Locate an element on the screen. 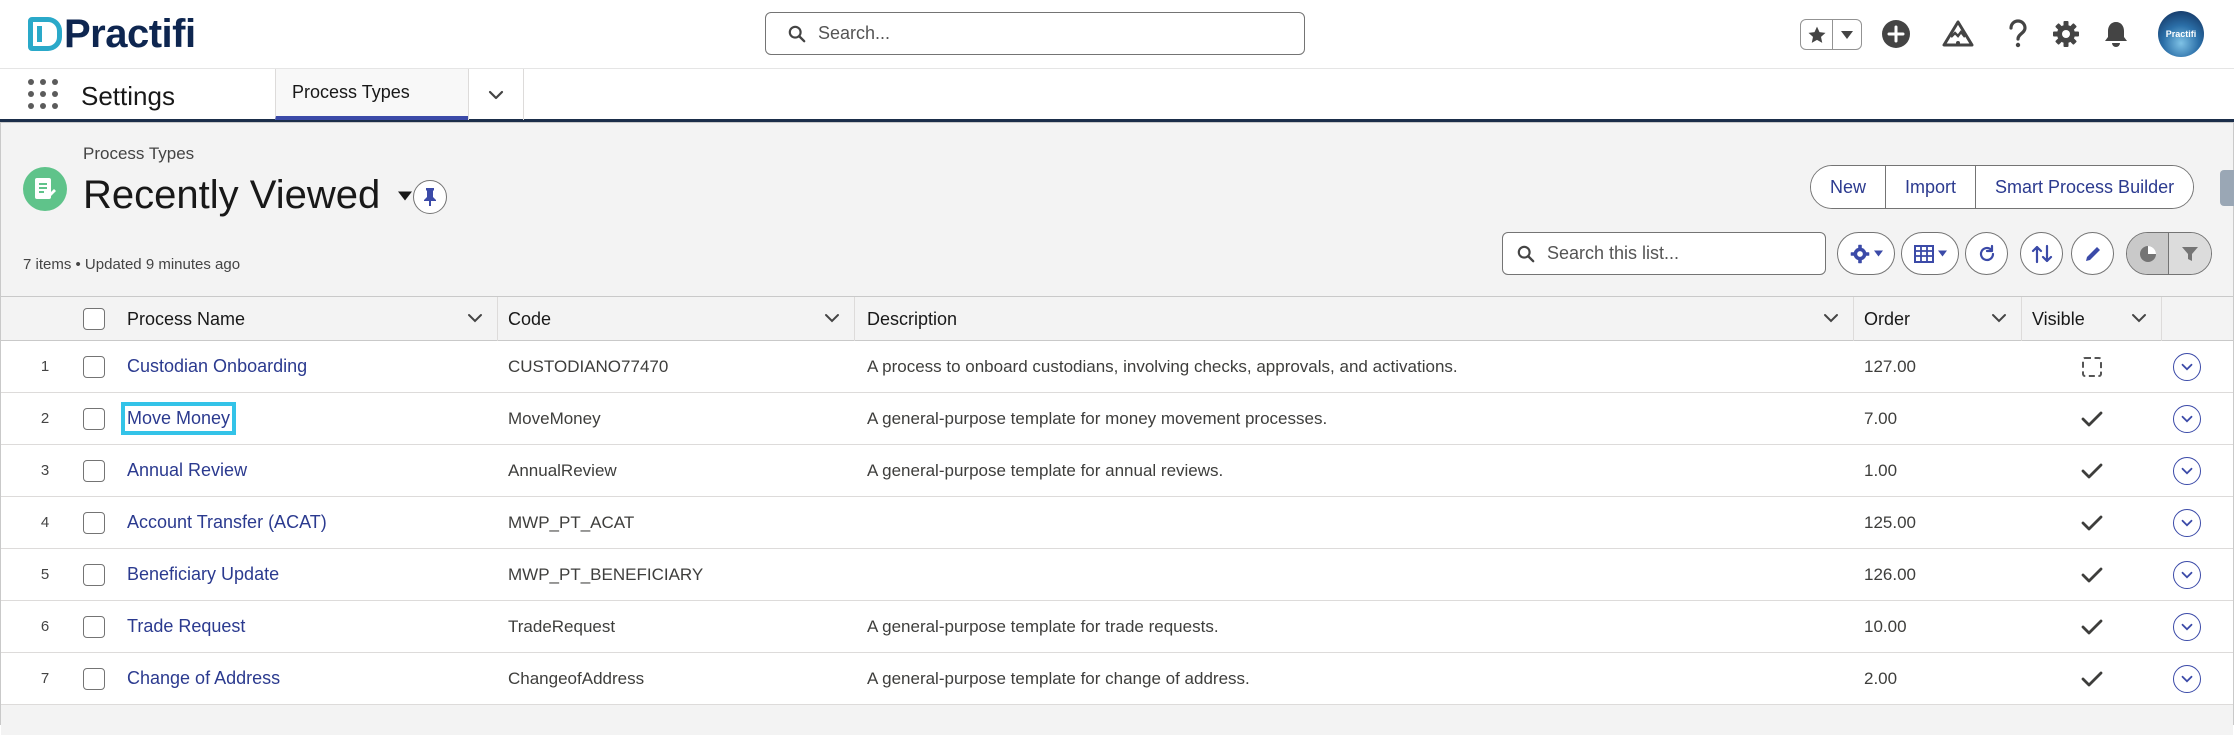  process-types-object-icon is located at coordinates (45, 189).